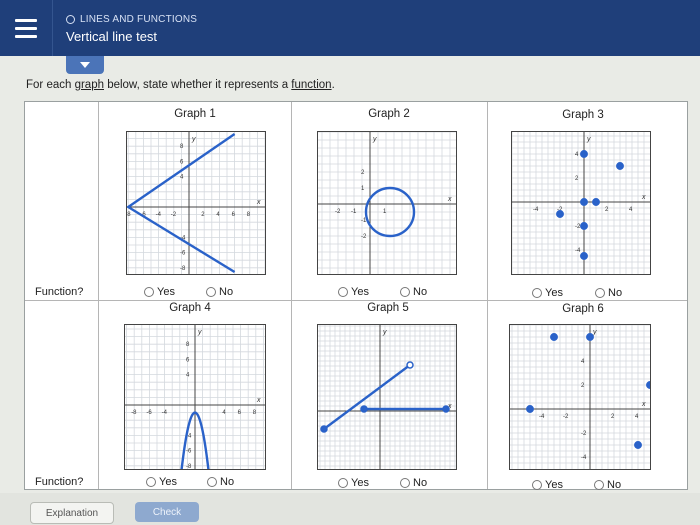 Image resolution: width=700 pixels, height=525 pixels. Describe the element at coordinates (189, 466) in the screenshot. I see `y-tick-label: -8` at that location.